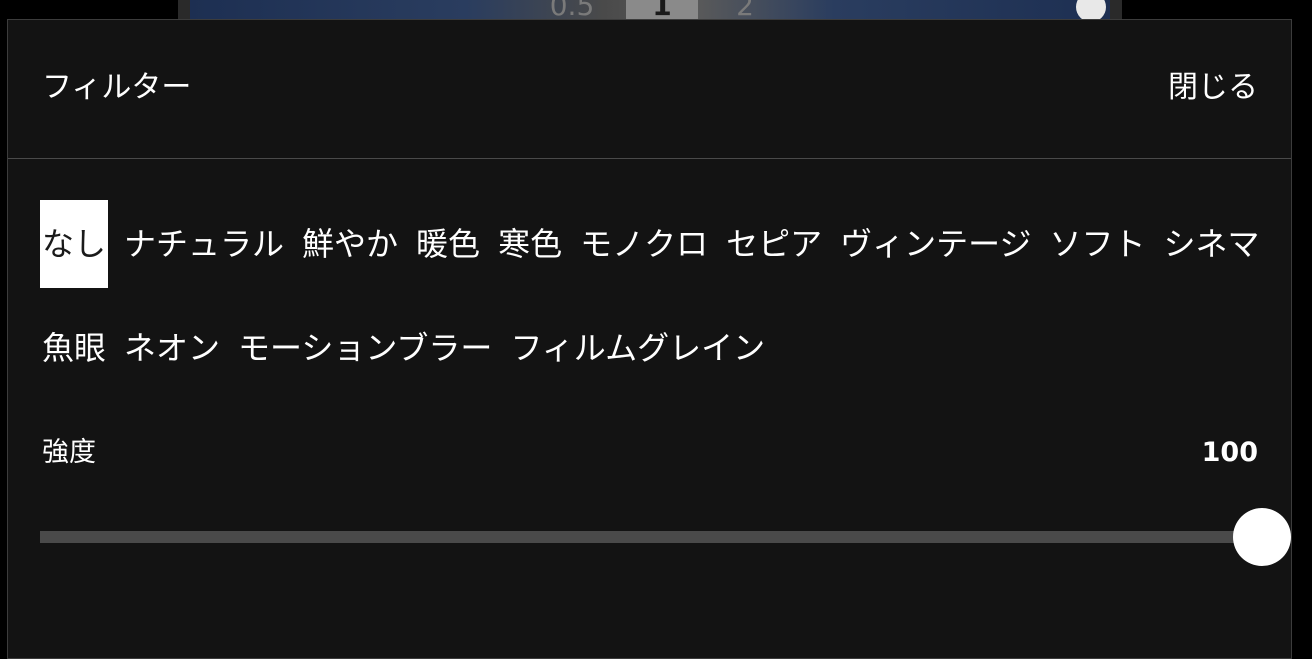 The height and width of the screenshot is (659, 1312). What do you see at coordinates (644, 244) in the screenshot?
I see `filter-option: モノクロ` at bounding box center [644, 244].